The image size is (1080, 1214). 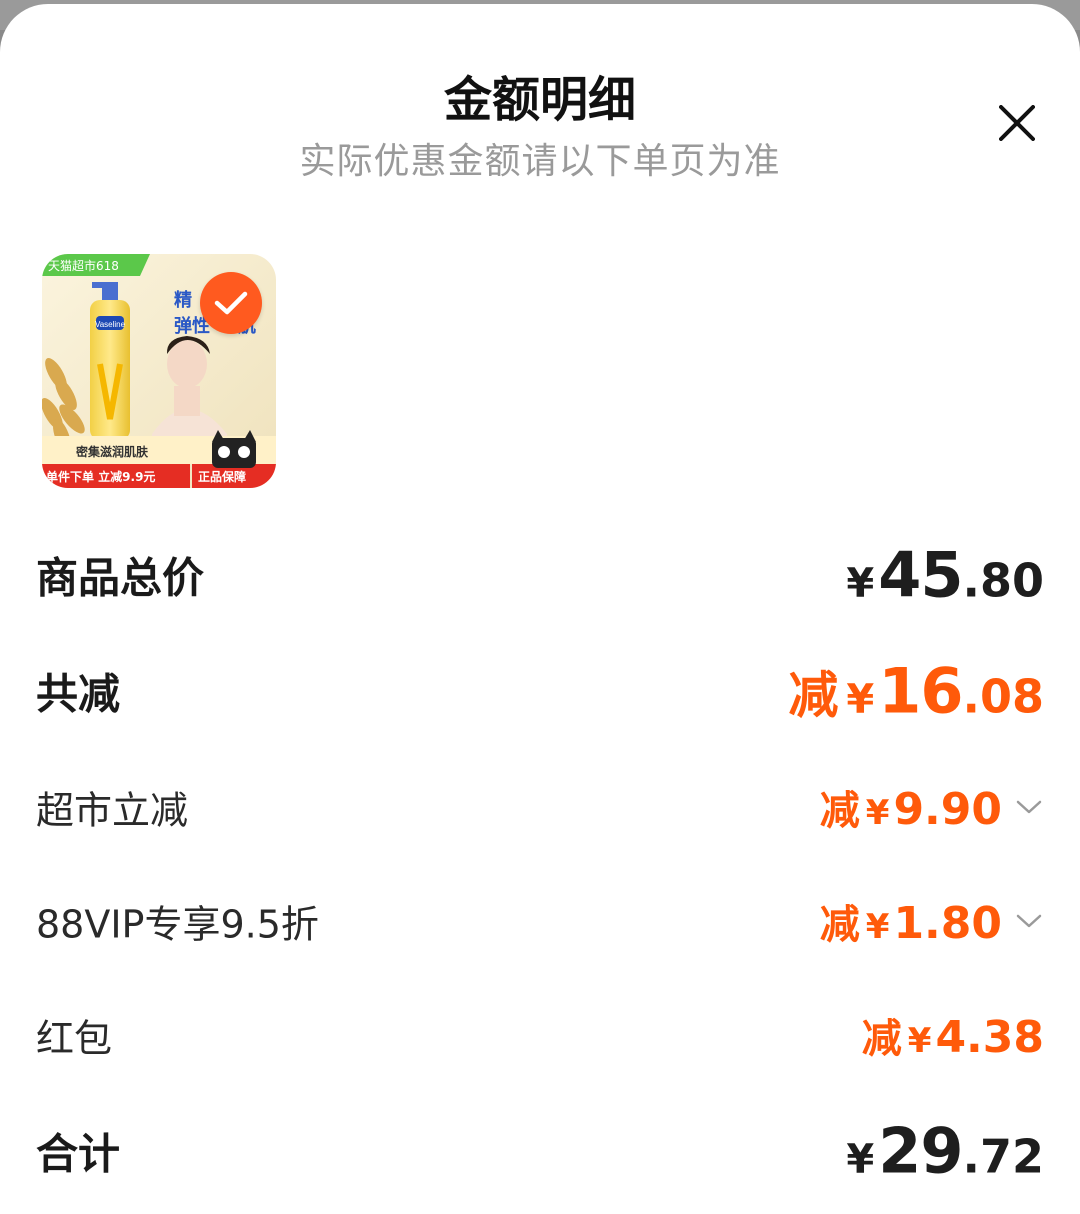 I want to click on discount-row-red-packet: 红包 减 ¥ 4.38, so click(x=540, y=1035).